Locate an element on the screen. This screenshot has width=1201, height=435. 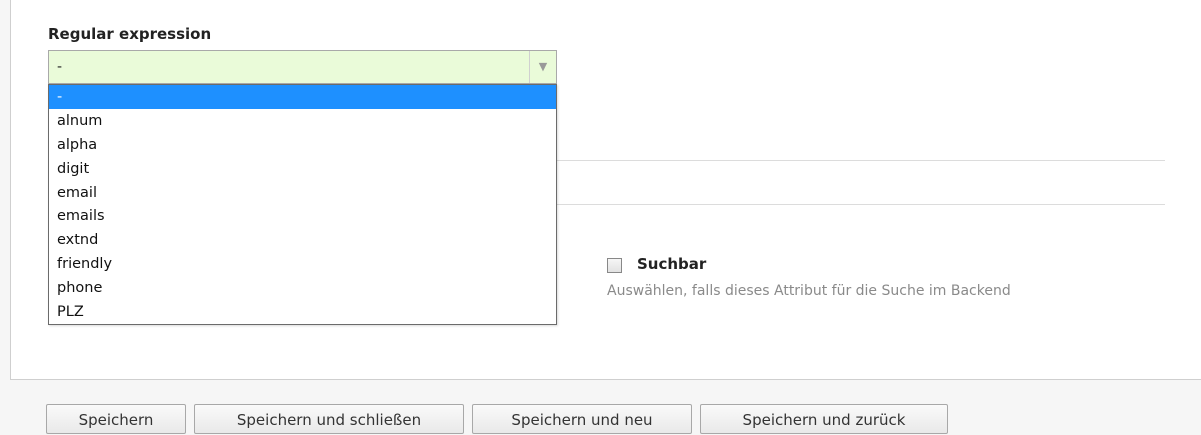
dropdown-option: PLZ is located at coordinates (302, 312).